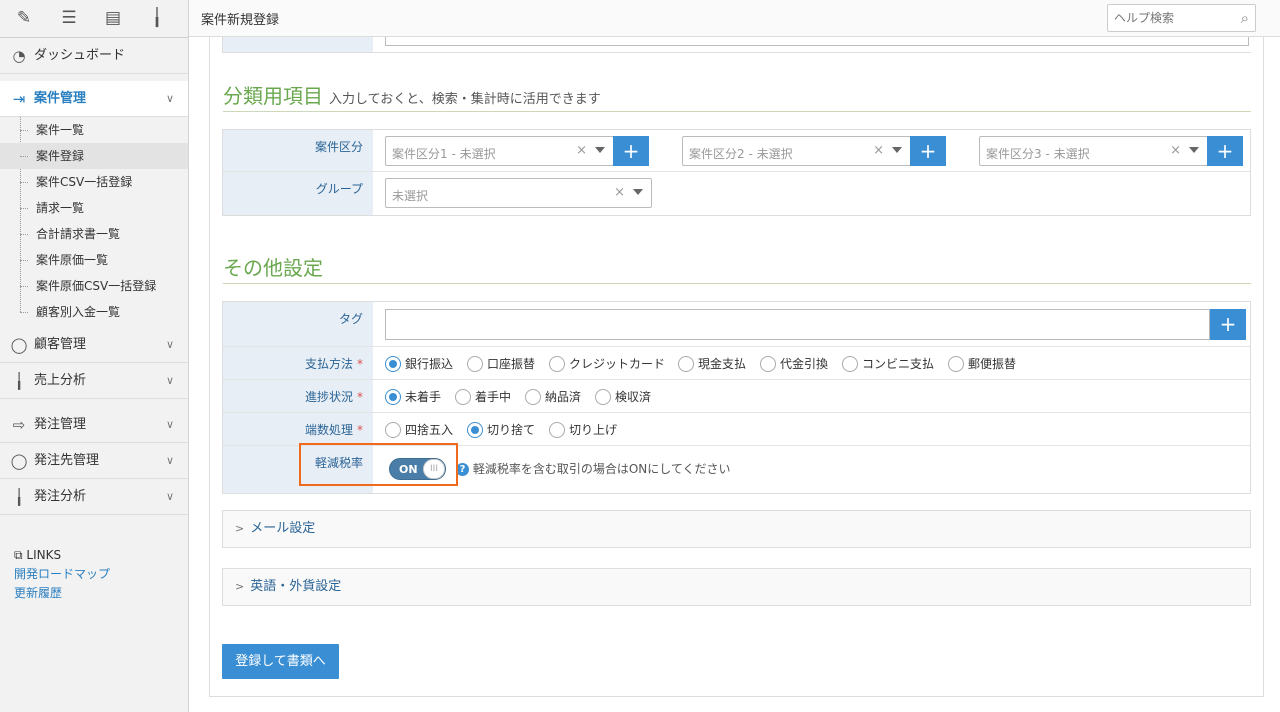 The image size is (1280, 712). Describe the element at coordinates (631, 151) in the screenshot. I see `add-category-1-button: +` at that location.